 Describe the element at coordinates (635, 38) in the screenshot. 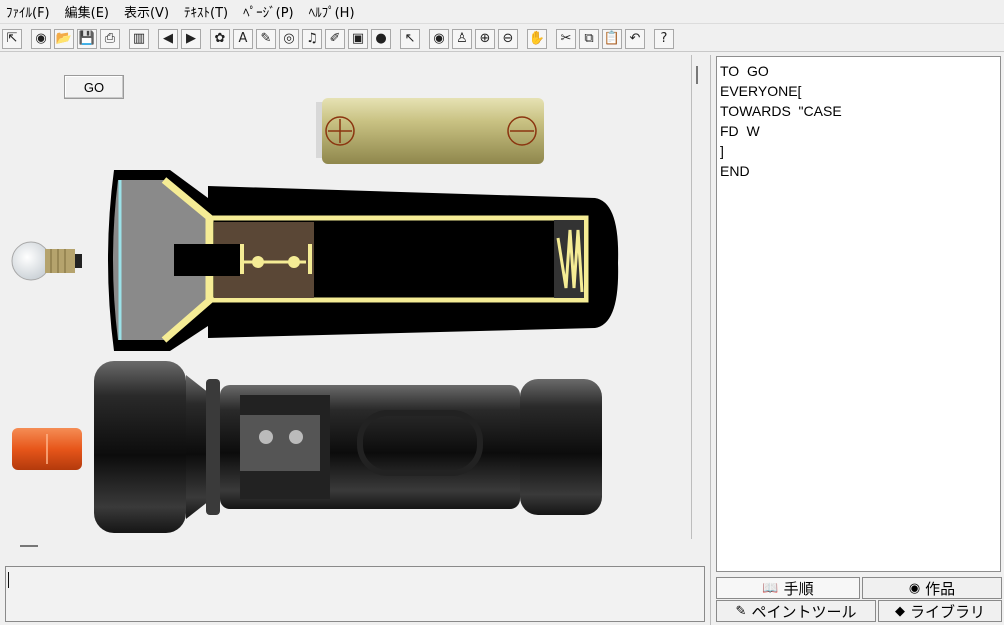

I see `undo-icon: ↶` at that location.